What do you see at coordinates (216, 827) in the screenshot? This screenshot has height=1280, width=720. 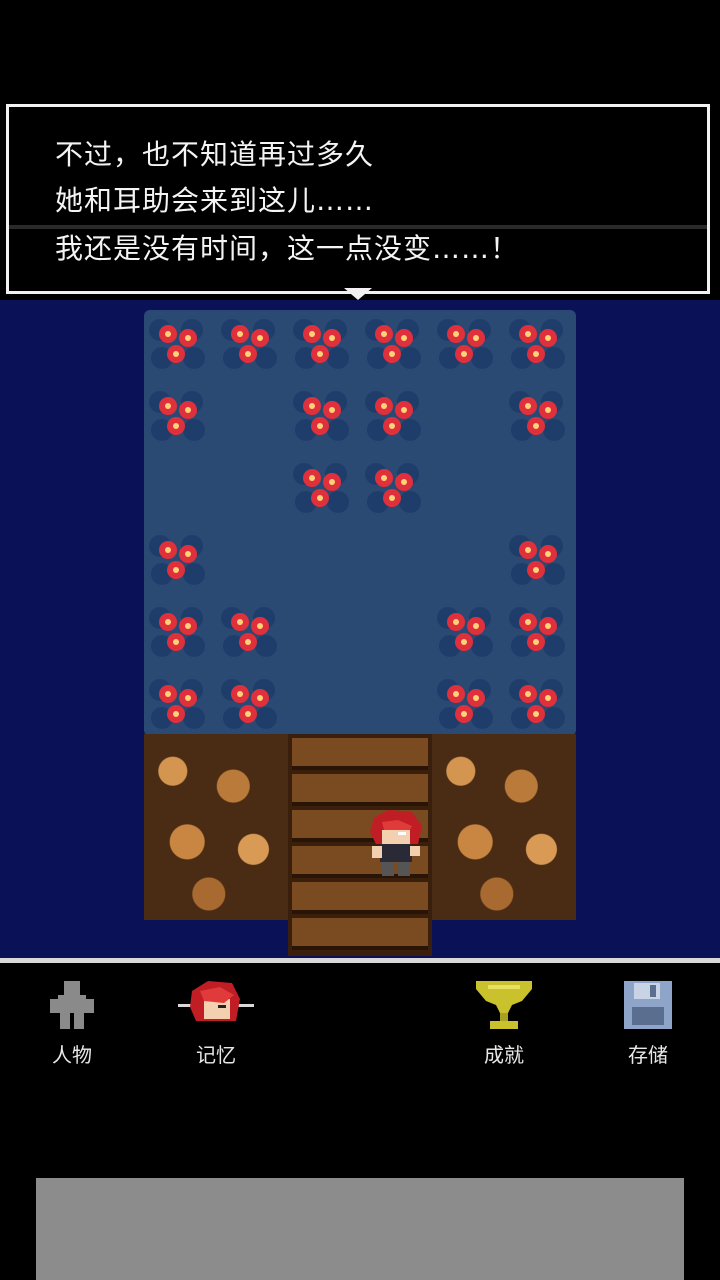 I see `rock-cliff-left` at bounding box center [216, 827].